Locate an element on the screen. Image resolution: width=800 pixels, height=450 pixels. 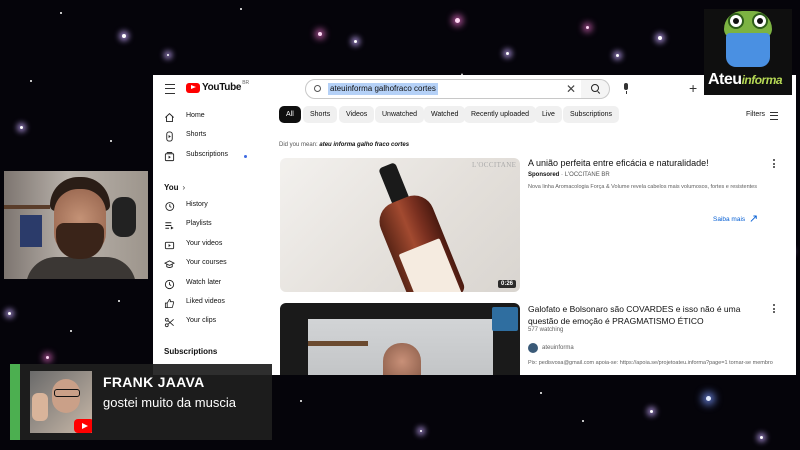
chip-shorts: Shorts is located at coordinates (320, 114).